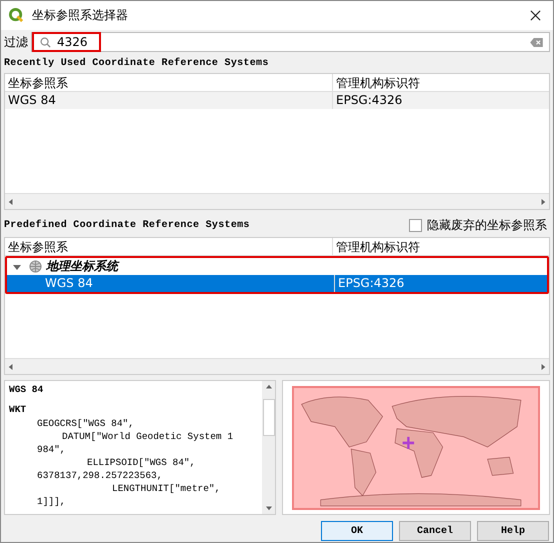 Image resolution: width=554 pixels, height=543 pixels. Describe the element at coordinates (74, 42) in the screenshot. I see `filter-input: 4326` at that location.